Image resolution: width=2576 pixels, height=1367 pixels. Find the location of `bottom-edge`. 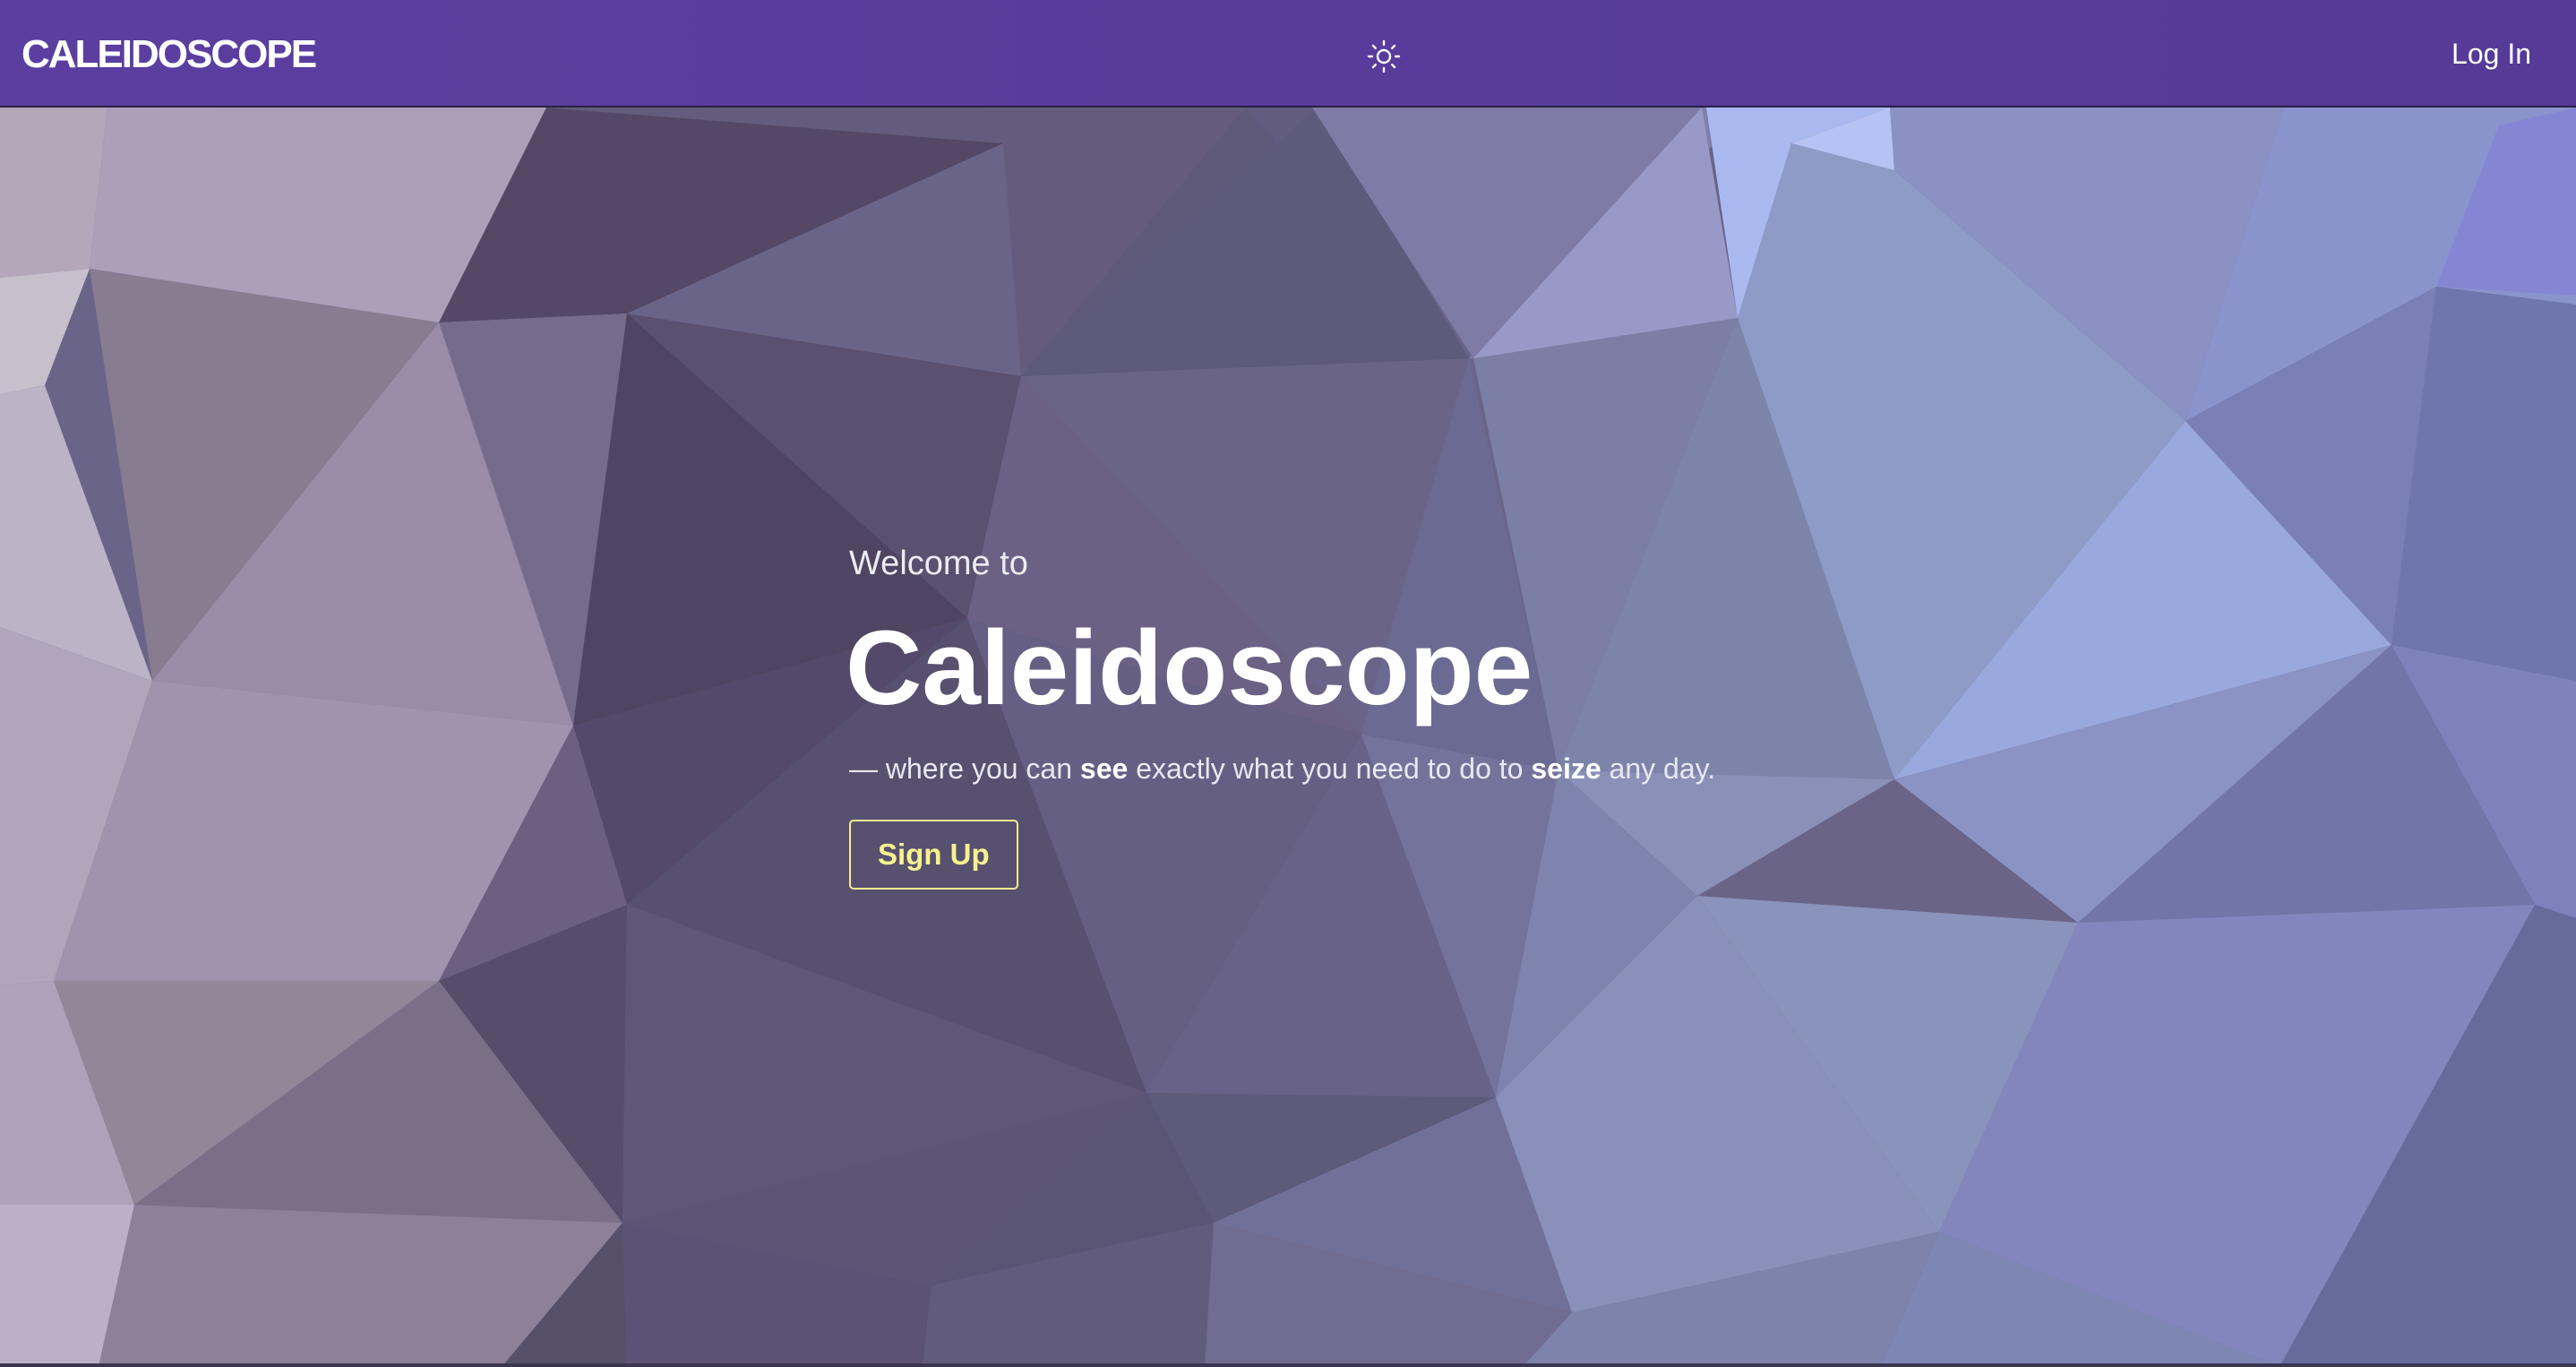

bottom-edge is located at coordinates (1288, 1365).